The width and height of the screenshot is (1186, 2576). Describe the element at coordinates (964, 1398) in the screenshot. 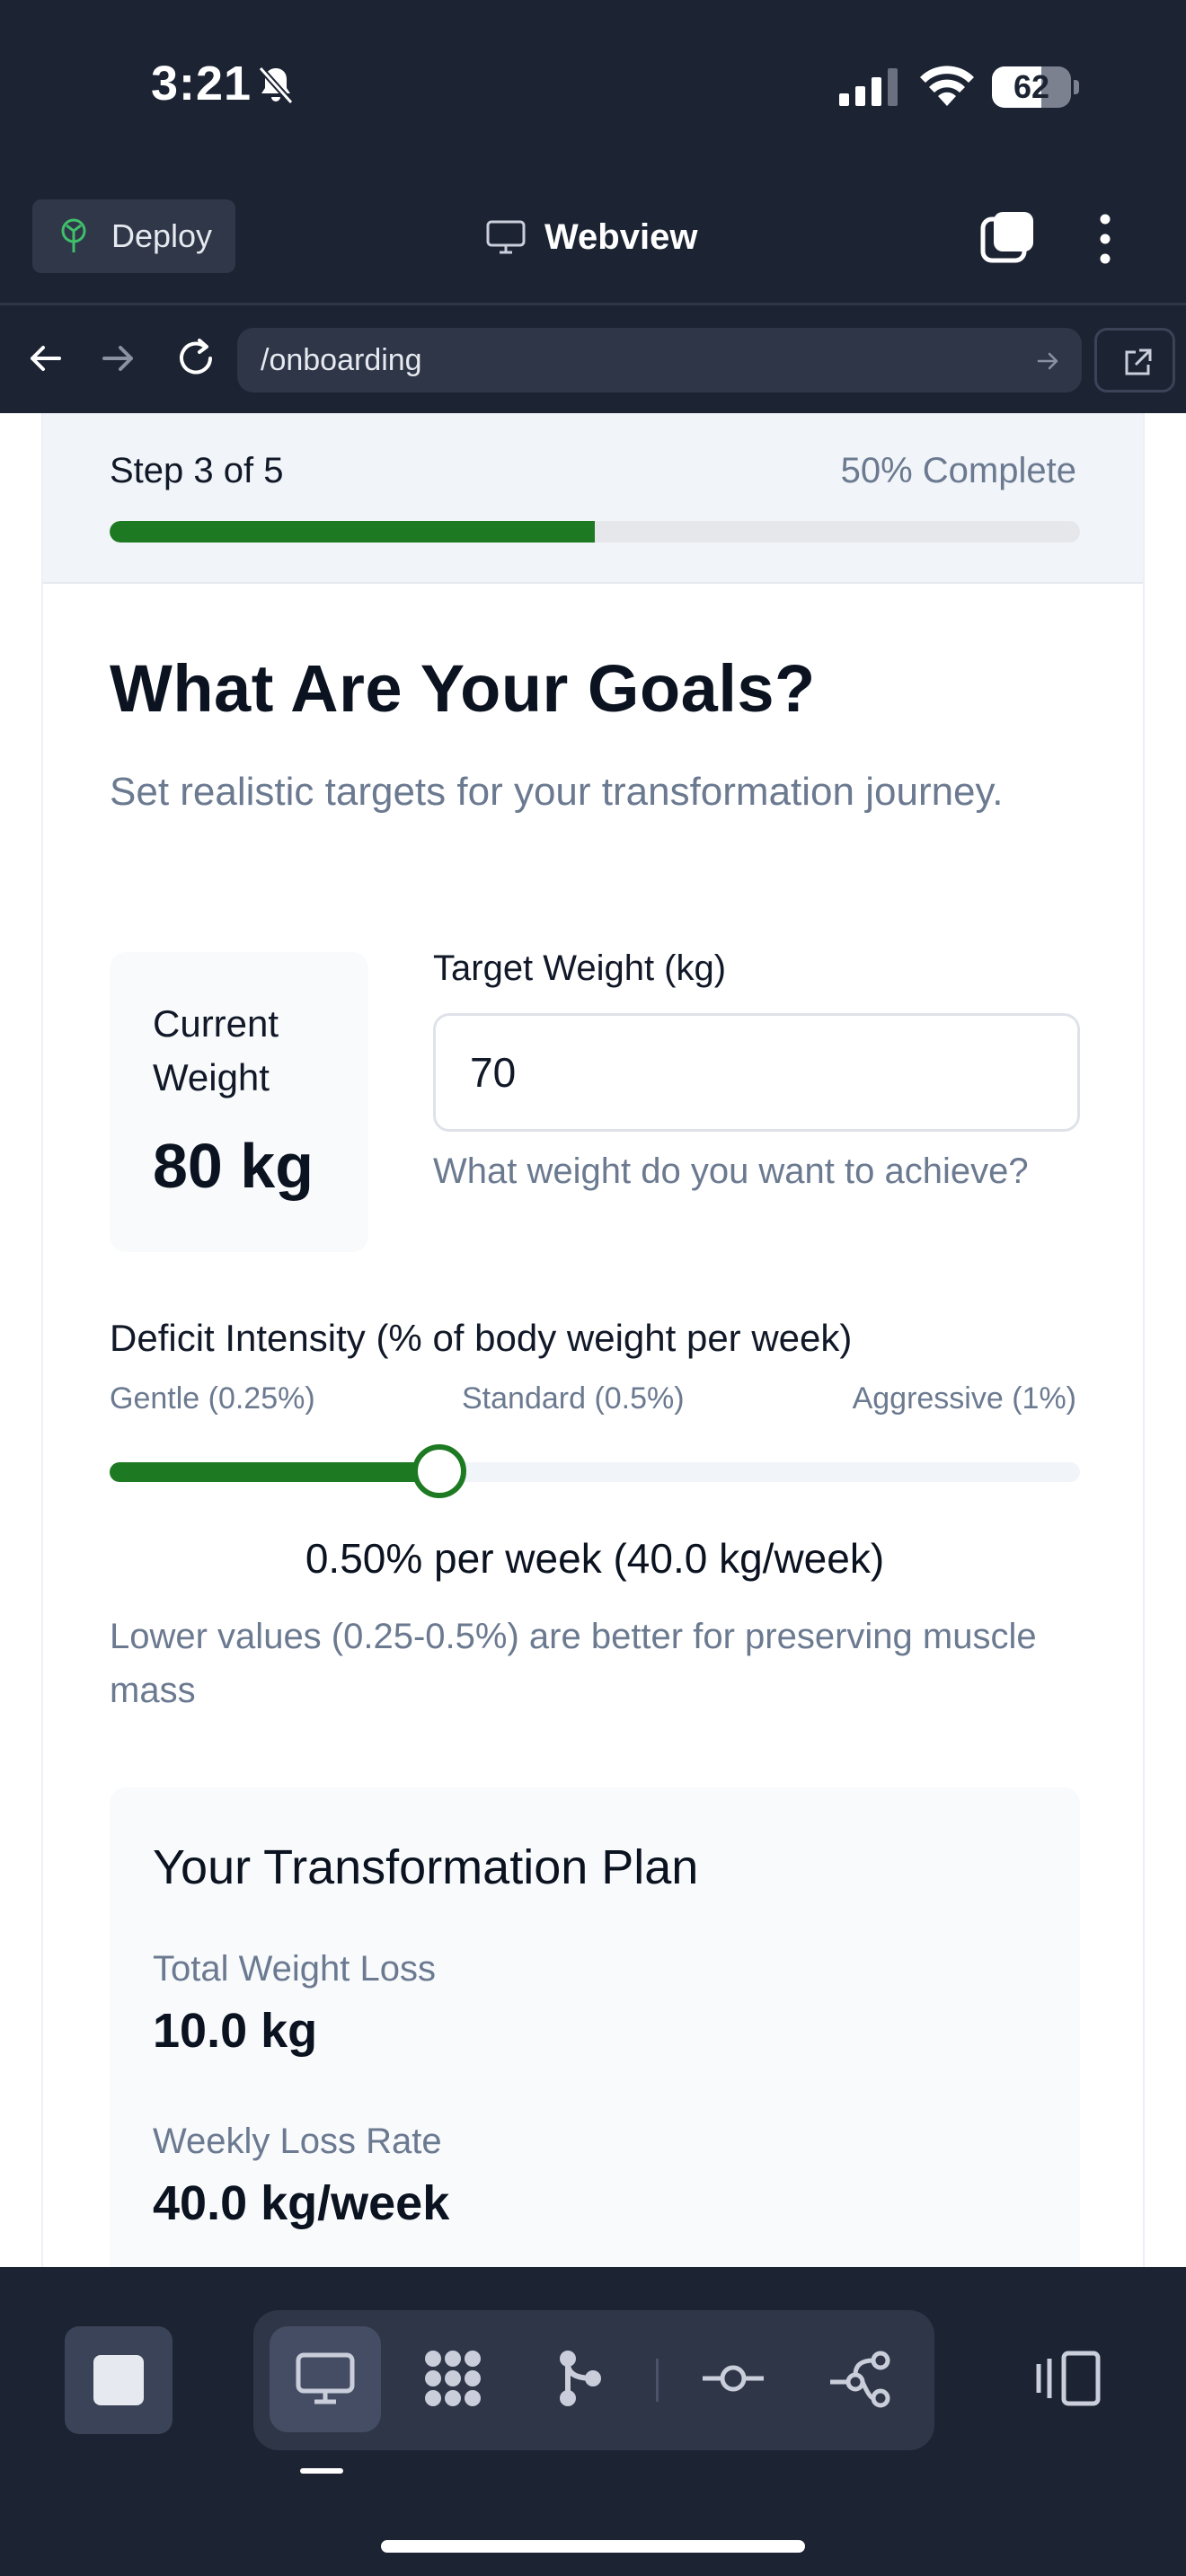

I see `deficit-tick-aggressive: Aggressive (1%)` at that location.